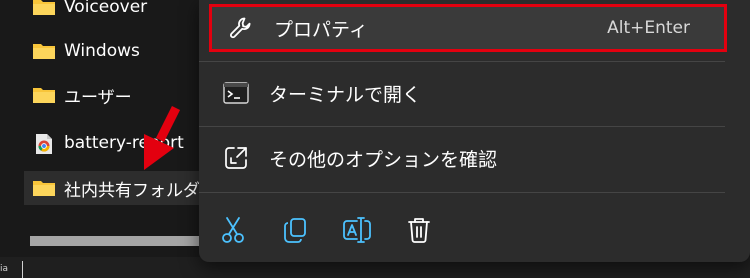 The image size is (750, 278). What do you see at coordinates (236, 93) in the screenshot?
I see `terminal-icon` at bounding box center [236, 93].